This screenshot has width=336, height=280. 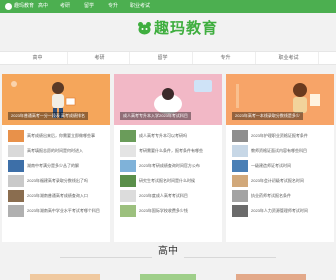 What do you see at coordinates (282, 167) in the screenshot?
I see `list-item: 一级建造师证考试时间` at bounding box center [282, 167].